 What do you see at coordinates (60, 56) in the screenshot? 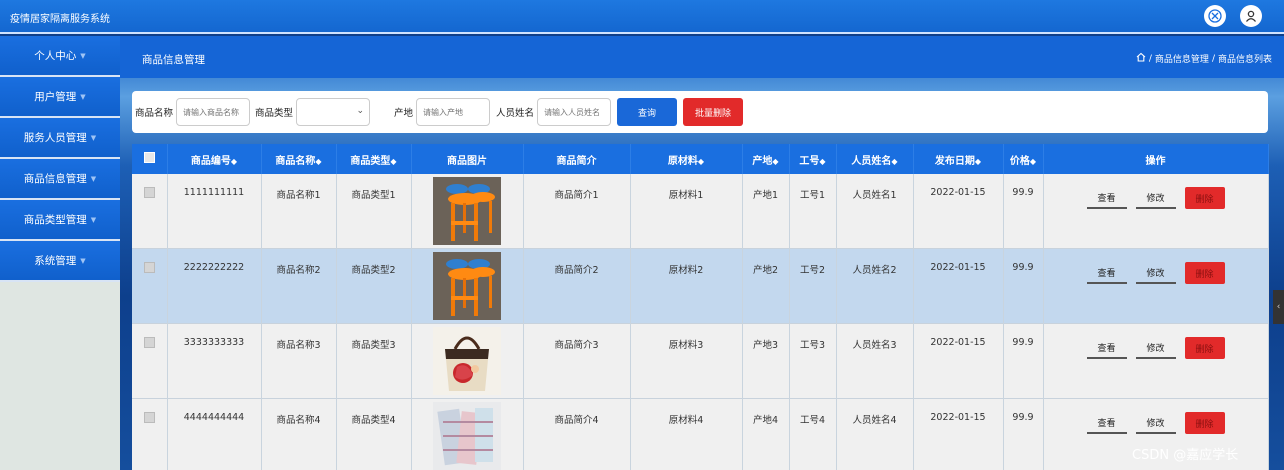
I see `sidebar-item-personal-center: 个人中心 ▼` at bounding box center [60, 56].